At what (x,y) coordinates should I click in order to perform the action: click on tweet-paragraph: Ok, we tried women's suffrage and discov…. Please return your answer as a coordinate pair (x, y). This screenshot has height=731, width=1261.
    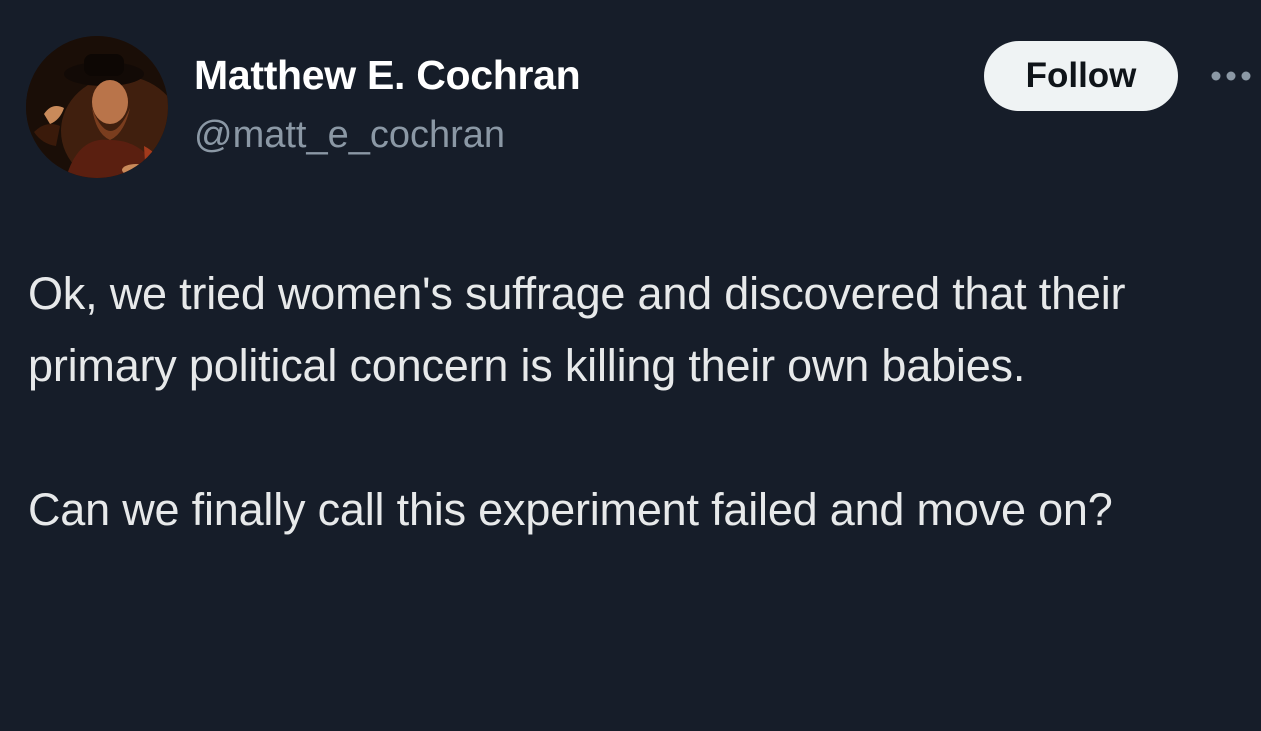
    Looking at the image, I should click on (577, 329).